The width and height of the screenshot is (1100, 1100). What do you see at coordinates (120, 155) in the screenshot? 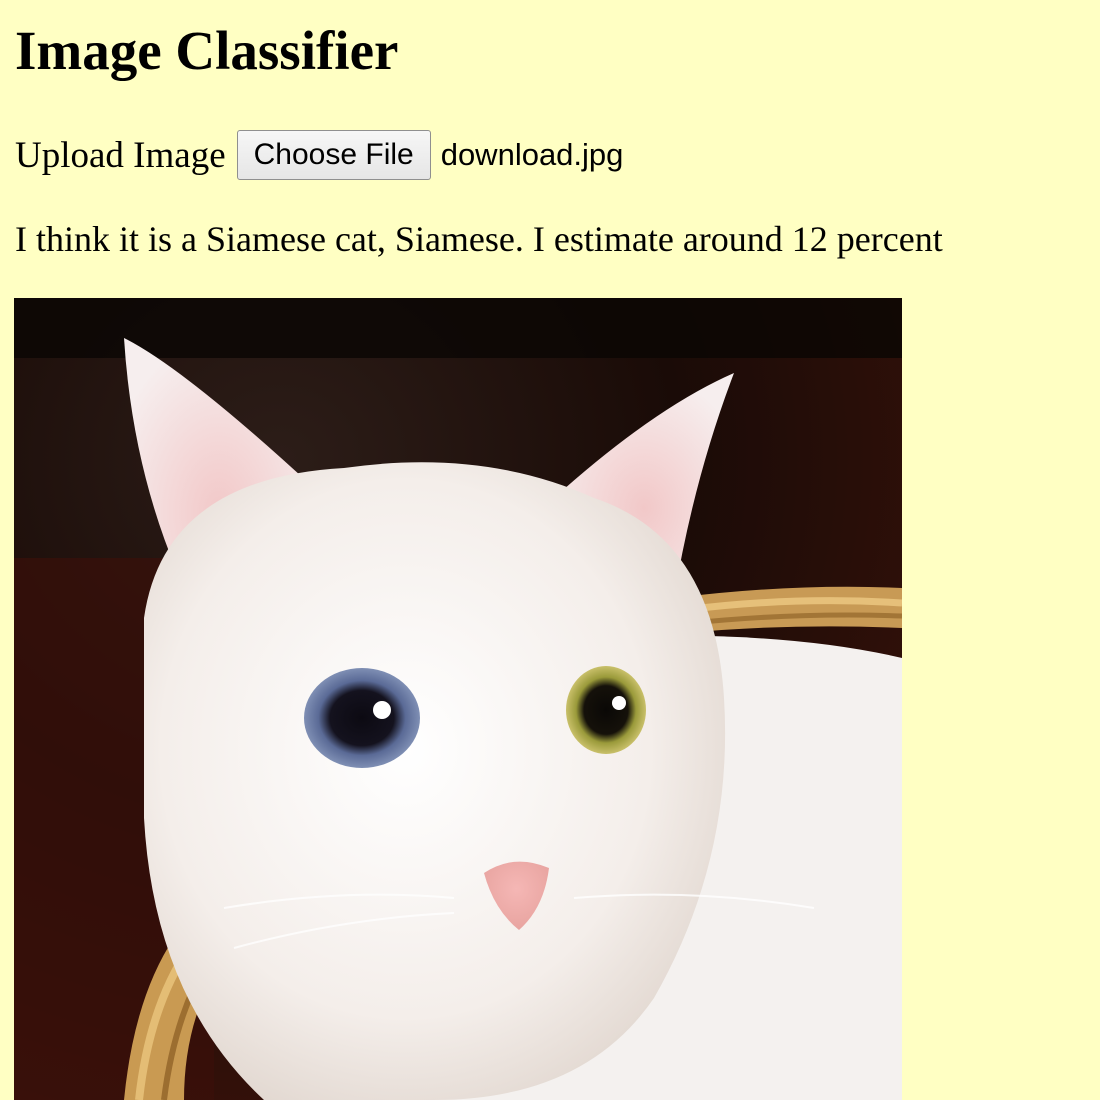
I see `upload-label: Upload Image` at bounding box center [120, 155].